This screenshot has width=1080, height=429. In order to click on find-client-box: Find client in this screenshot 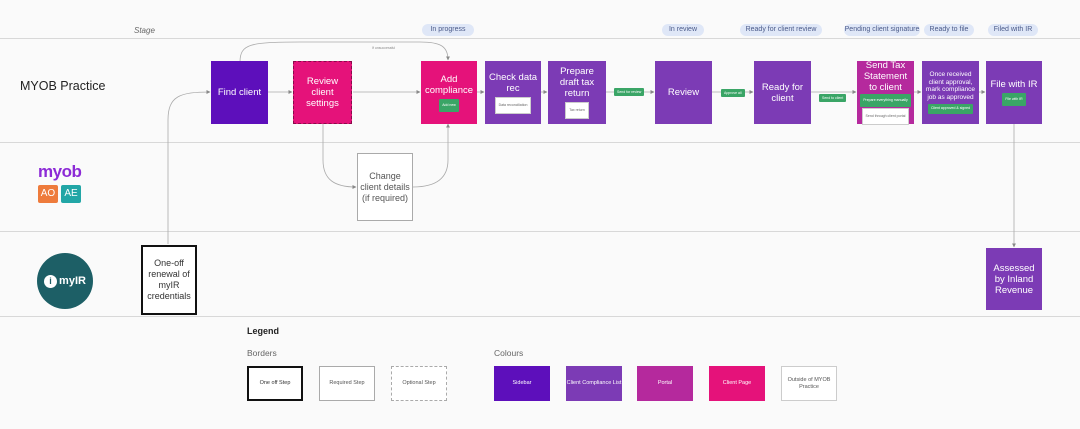, I will do `click(239, 92)`.